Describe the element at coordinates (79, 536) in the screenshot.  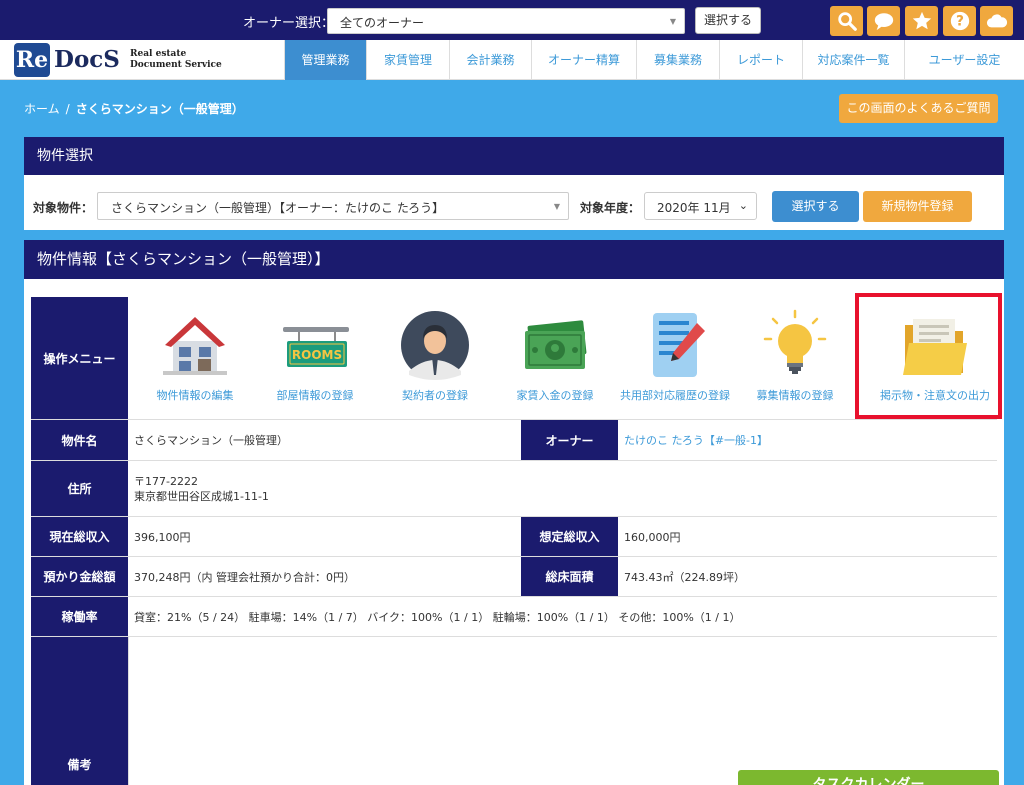
I see `current-income-label: 現在総収入` at that location.